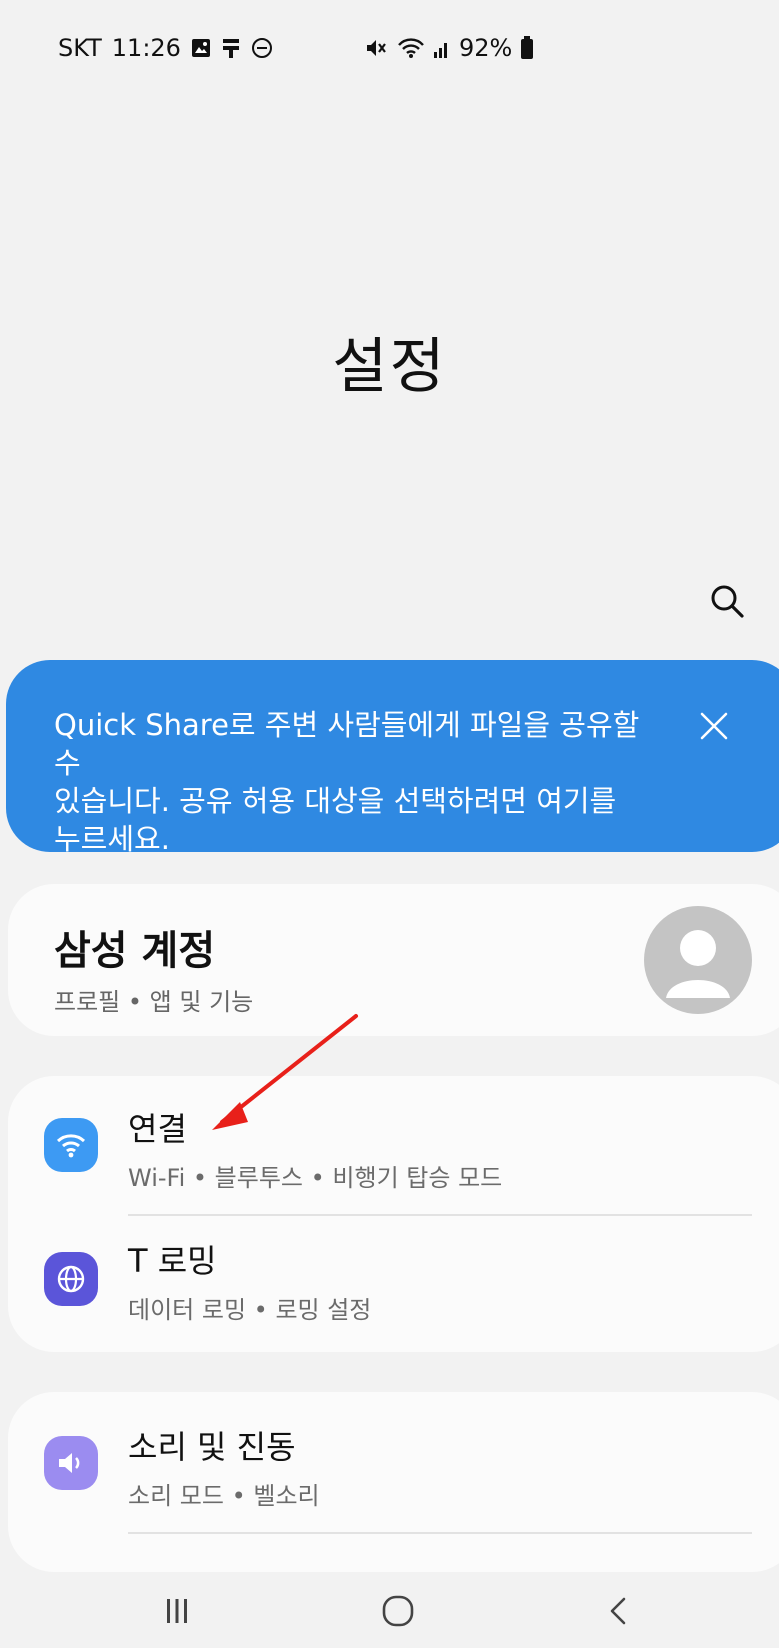 The height and width of the screenshot is (1648, 779). I want to click on settings-item-subtitle: 데이터 로밍 • 로밍 설정, so click(250, 1310).